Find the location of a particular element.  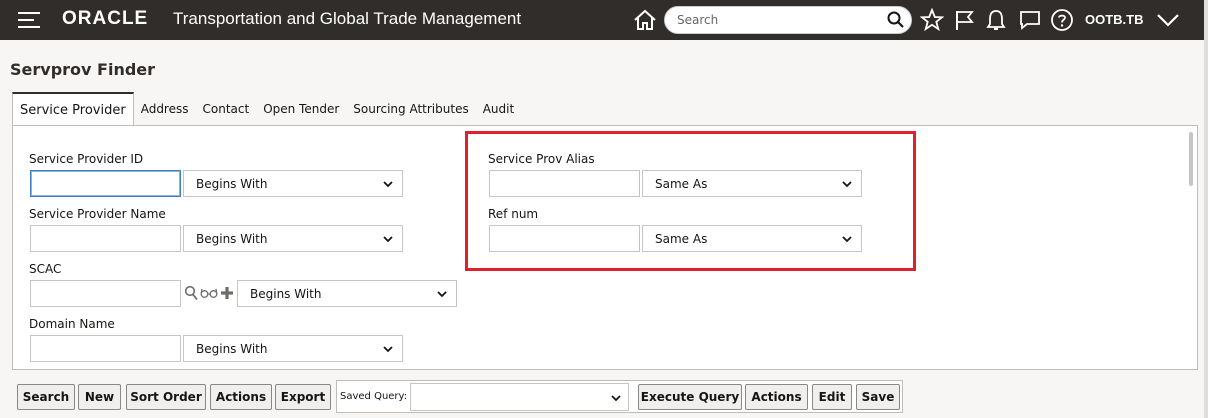

glasses-icon is located at coordinates (209, 293).